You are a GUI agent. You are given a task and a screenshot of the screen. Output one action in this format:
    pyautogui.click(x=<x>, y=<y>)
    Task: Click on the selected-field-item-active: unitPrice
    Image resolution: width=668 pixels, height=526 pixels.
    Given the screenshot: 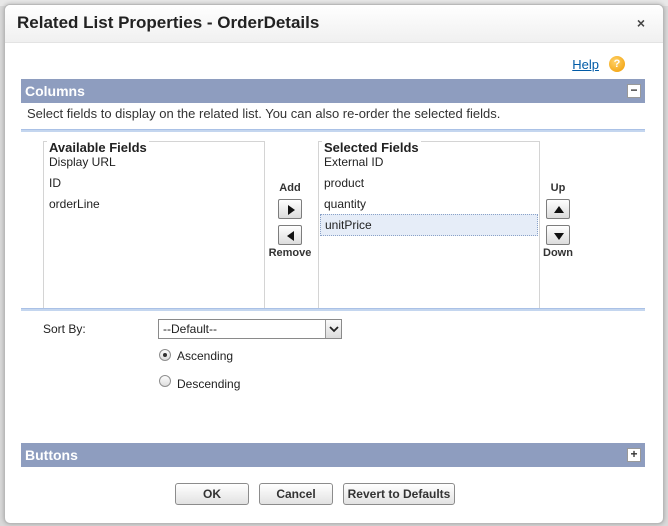 What is the action you would take?
    pyautogui.click(x=429, y=225)
    